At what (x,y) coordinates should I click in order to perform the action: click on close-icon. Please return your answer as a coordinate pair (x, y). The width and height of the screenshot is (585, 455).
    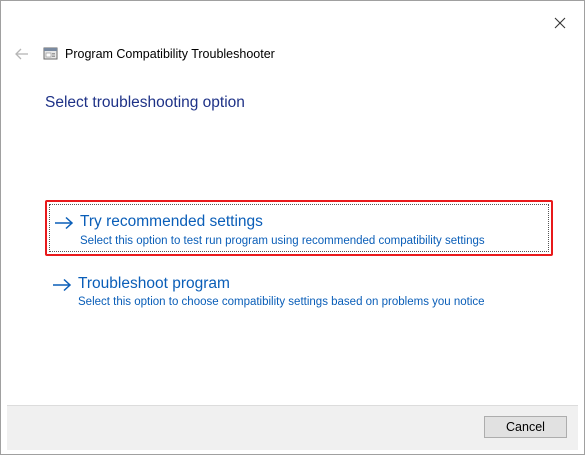
    Looking at the image, I should click on (560, 23).